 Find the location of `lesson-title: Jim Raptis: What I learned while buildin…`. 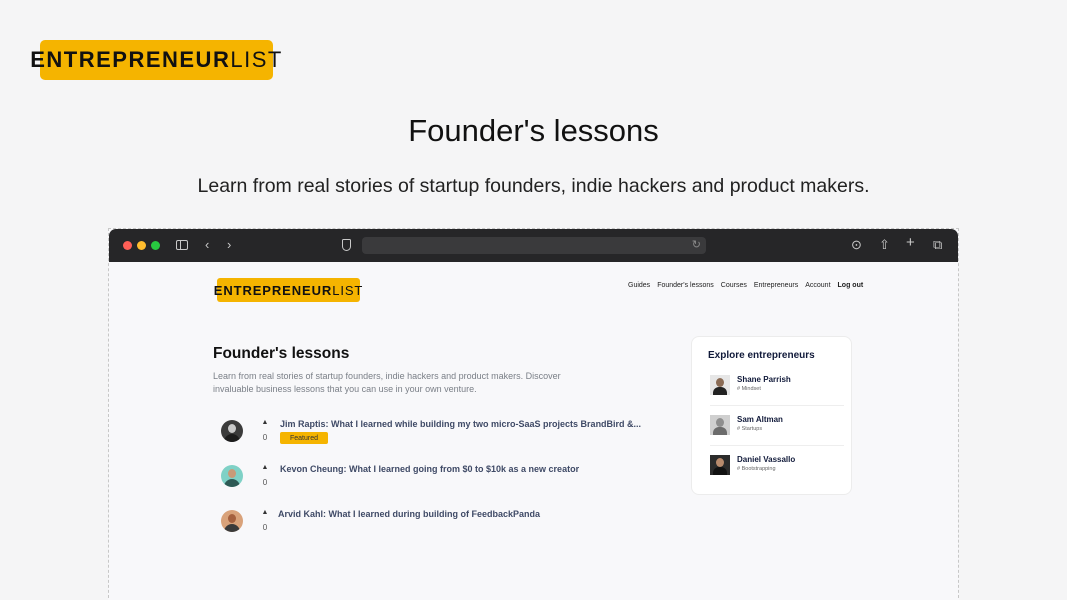

lesson-title: Jim Raptis: What I learned while buildin… is located at coordinates (460, 424).